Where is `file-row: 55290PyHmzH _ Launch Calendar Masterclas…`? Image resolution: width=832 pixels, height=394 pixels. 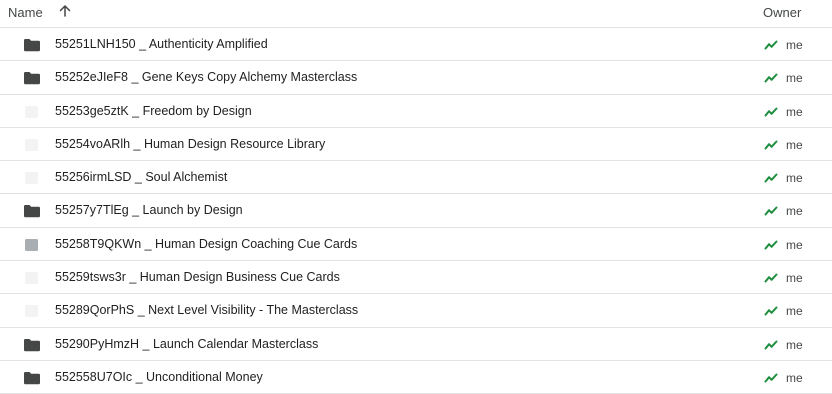 file-row: 55290PyHmzH _ Launch Calendar Masterclas… is located at coordinates (416, 344).